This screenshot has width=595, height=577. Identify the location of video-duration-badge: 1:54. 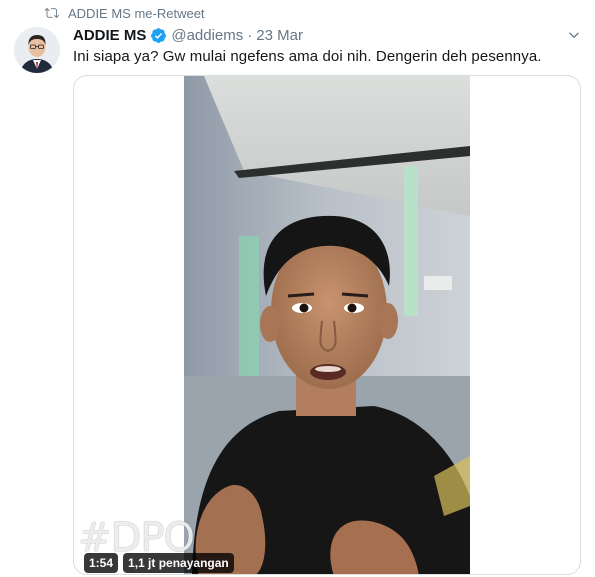
(101, 563).